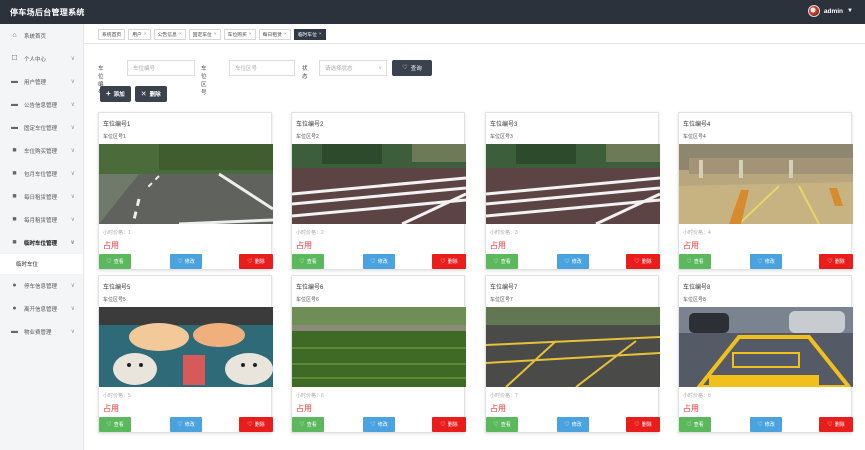 This screenshot has width=865, height=450. I want to click on tab: 用户 ×, so click(139, 34).